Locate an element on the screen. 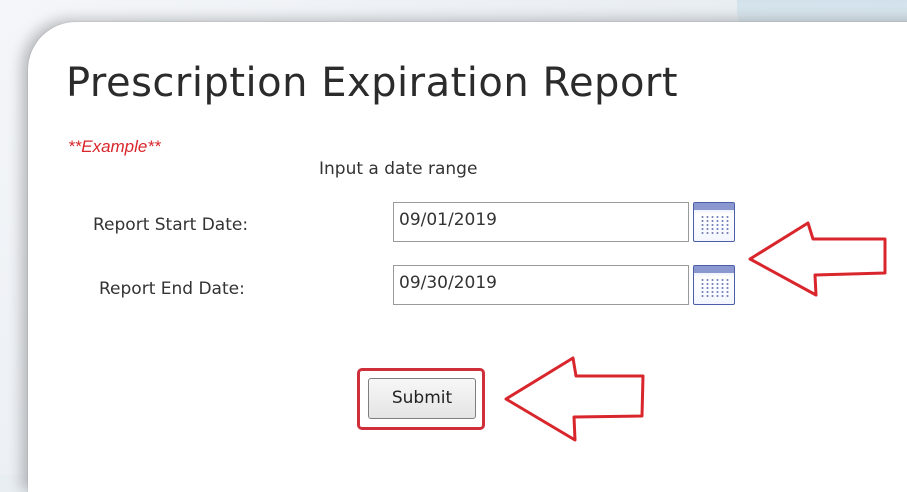 This screenshot has width=907, height=492. end-date-label: Report End Date: is located at coordinates (172, 289).